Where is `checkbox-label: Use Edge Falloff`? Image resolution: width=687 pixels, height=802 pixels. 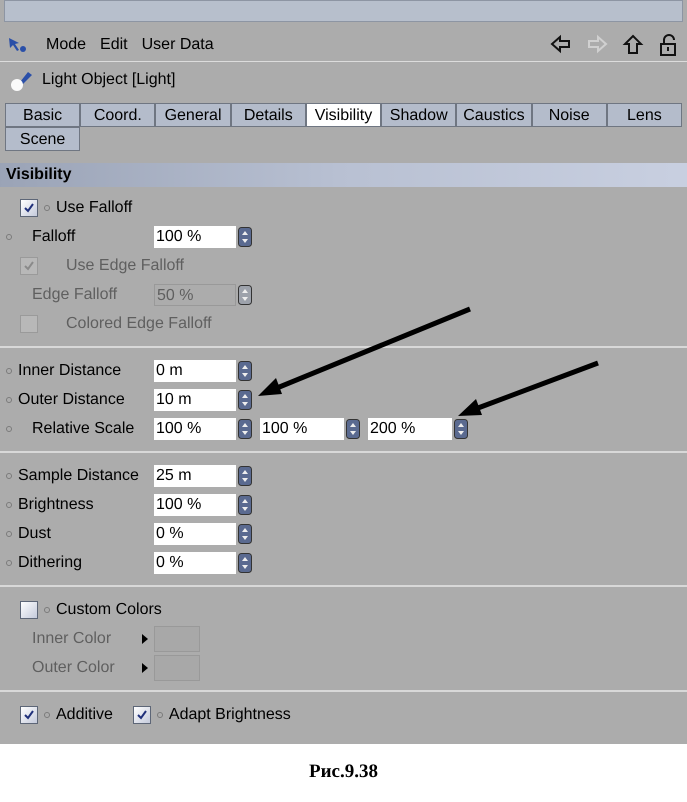
checkbox-label: Use Edge Falloff is located at coordinates (125, 266).